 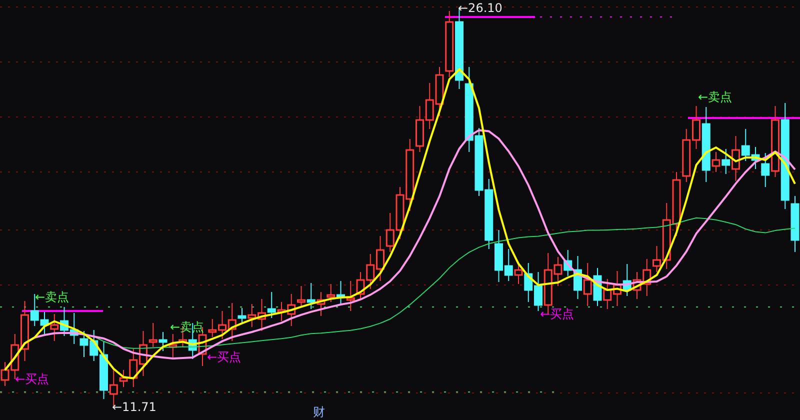 I want to click on footer-mark: 财, so click(x=319, y=412).